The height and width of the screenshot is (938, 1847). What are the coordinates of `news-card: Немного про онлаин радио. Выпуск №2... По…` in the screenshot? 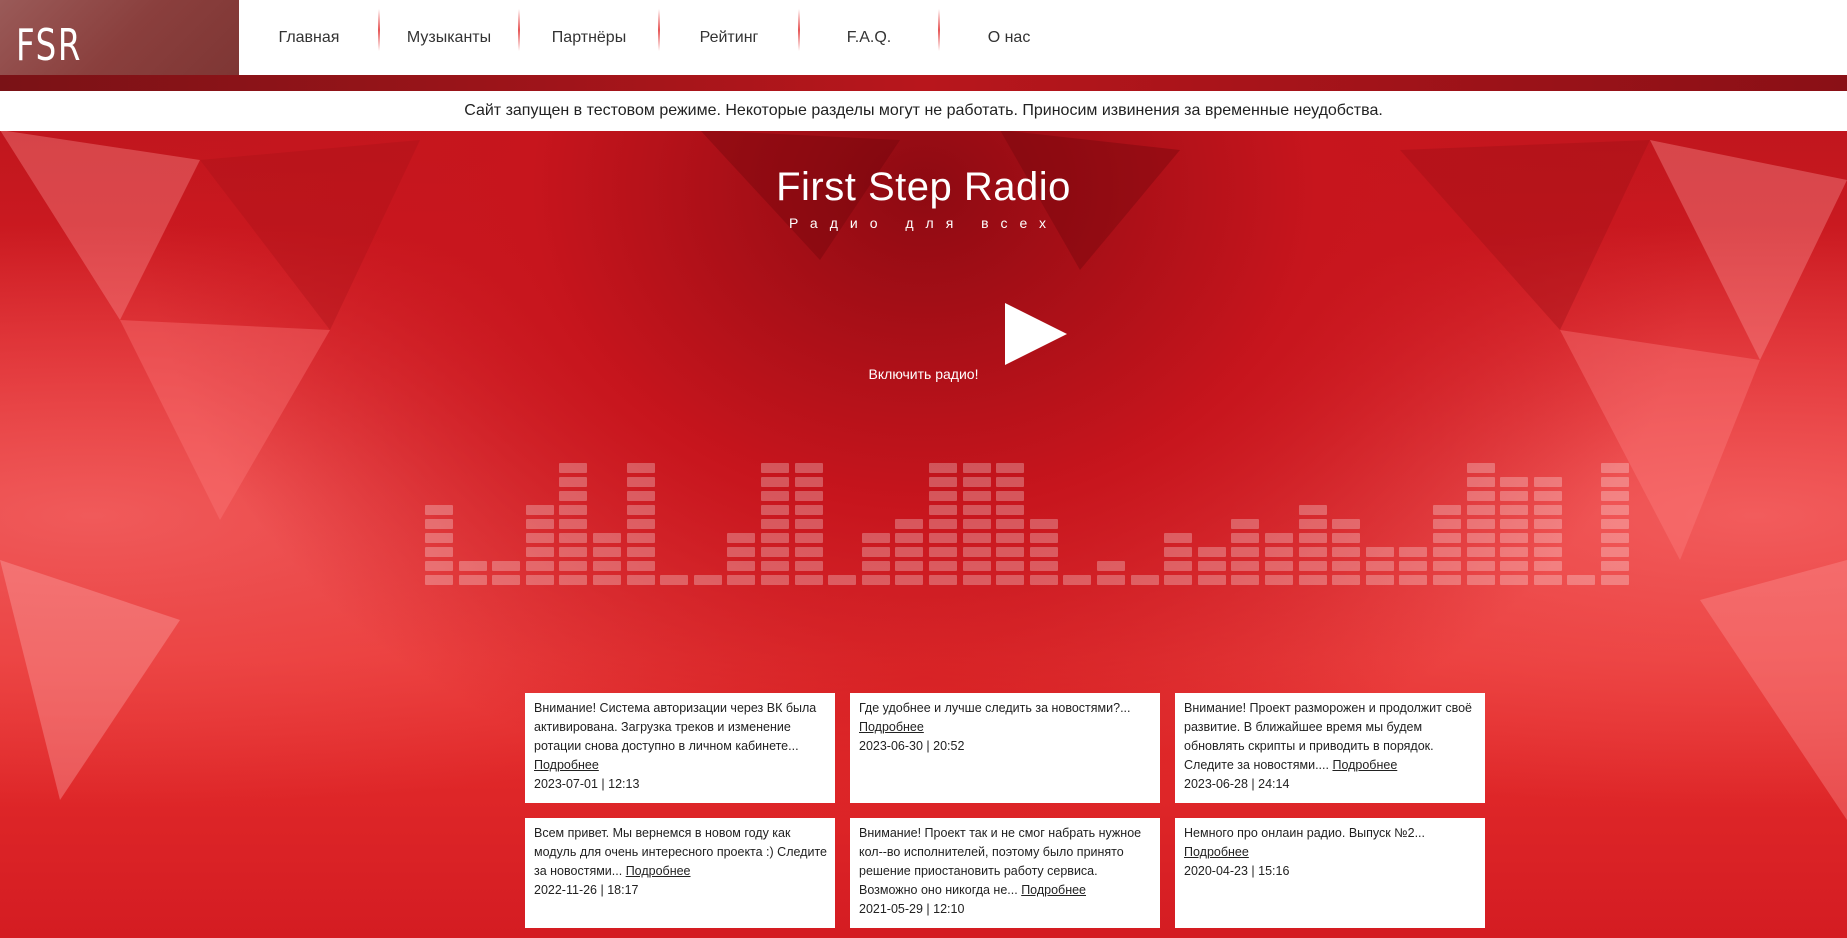 It's located at (1330, 873).